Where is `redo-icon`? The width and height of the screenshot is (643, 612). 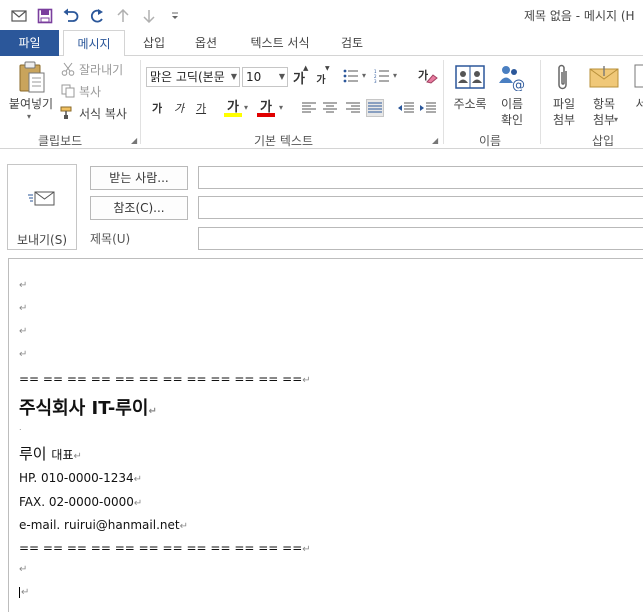
redo-icon is located at coordinates (97, 16).